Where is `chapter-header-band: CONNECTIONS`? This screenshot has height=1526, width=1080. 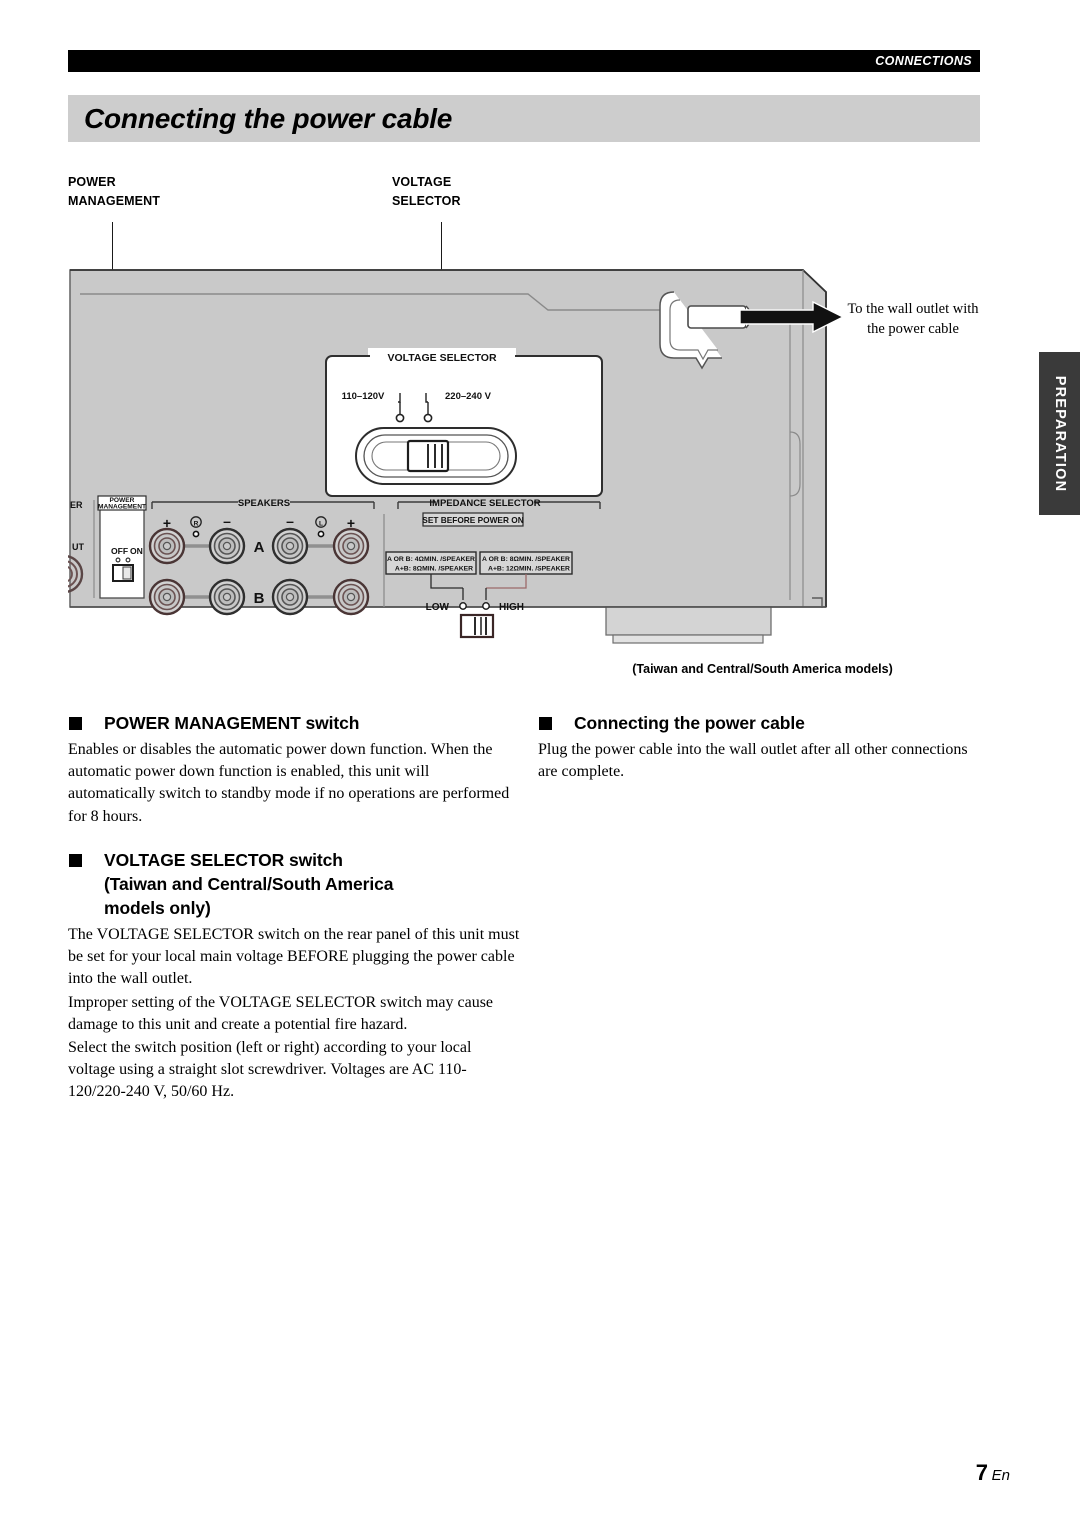
chapter-header-band: CONNECTIONS is located at coordinates (524, 61).